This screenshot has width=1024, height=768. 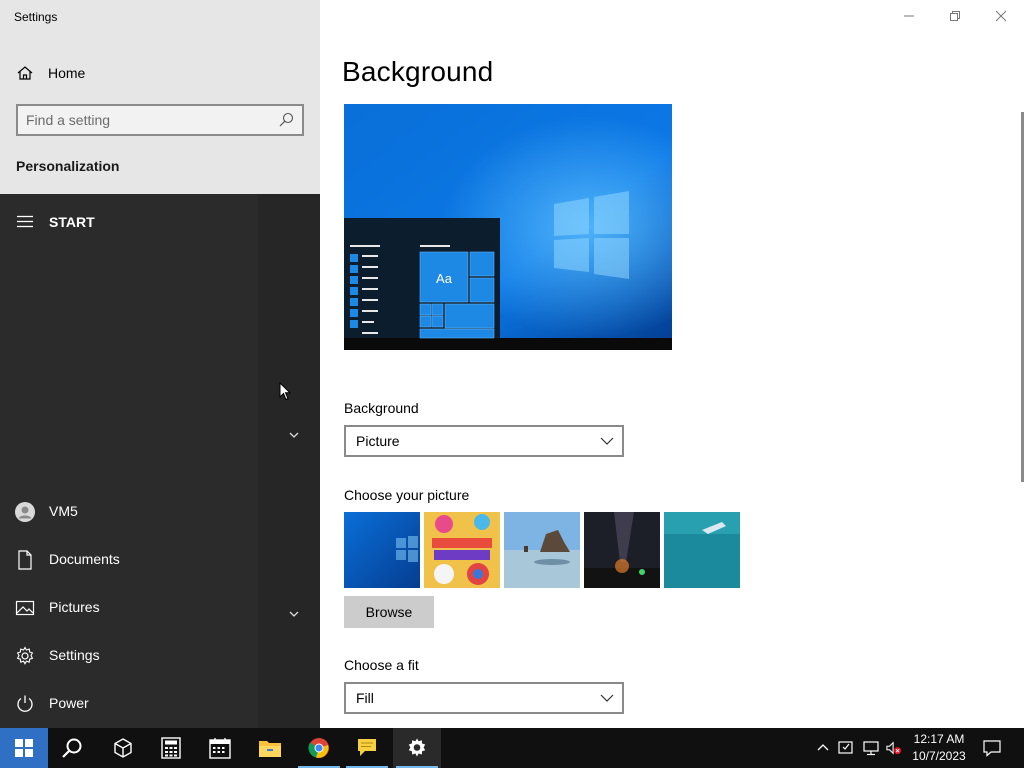 I want to click on taskbar-calculator, so click(x=171, y=748).